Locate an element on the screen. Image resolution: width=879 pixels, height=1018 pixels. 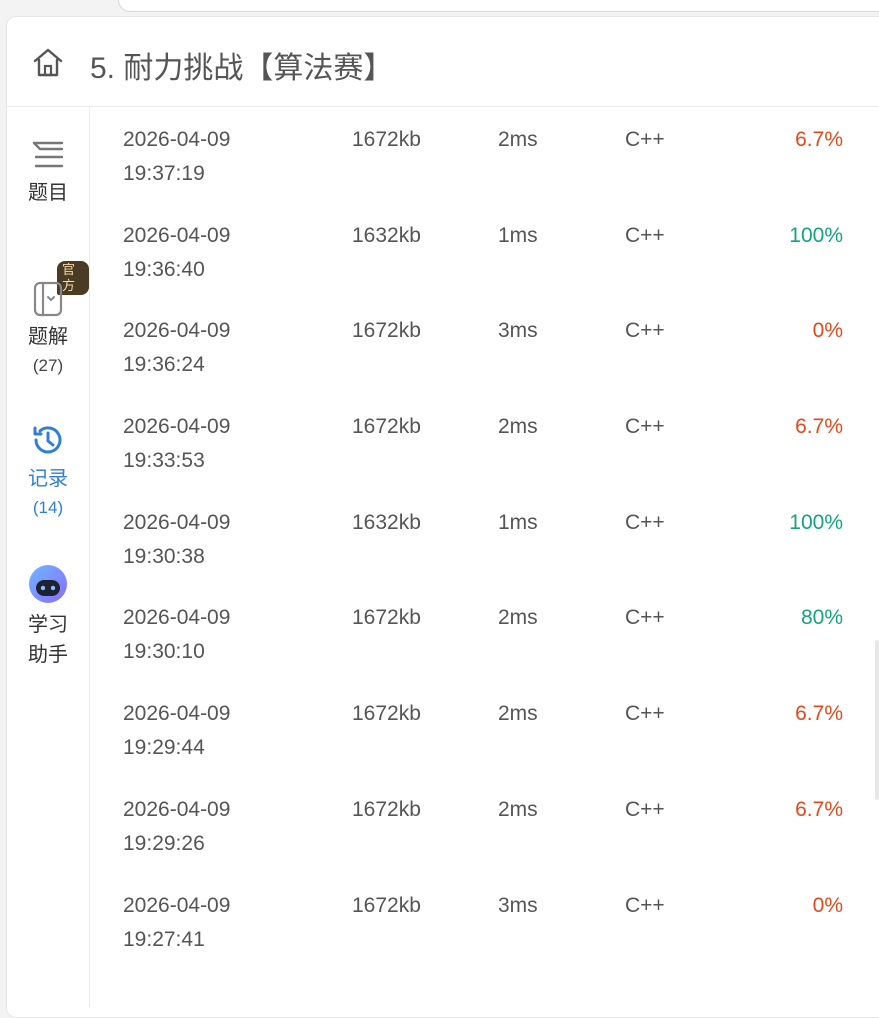
submit-time: 2026-04-09 19:29:26 is located at coordinates (223, 827).